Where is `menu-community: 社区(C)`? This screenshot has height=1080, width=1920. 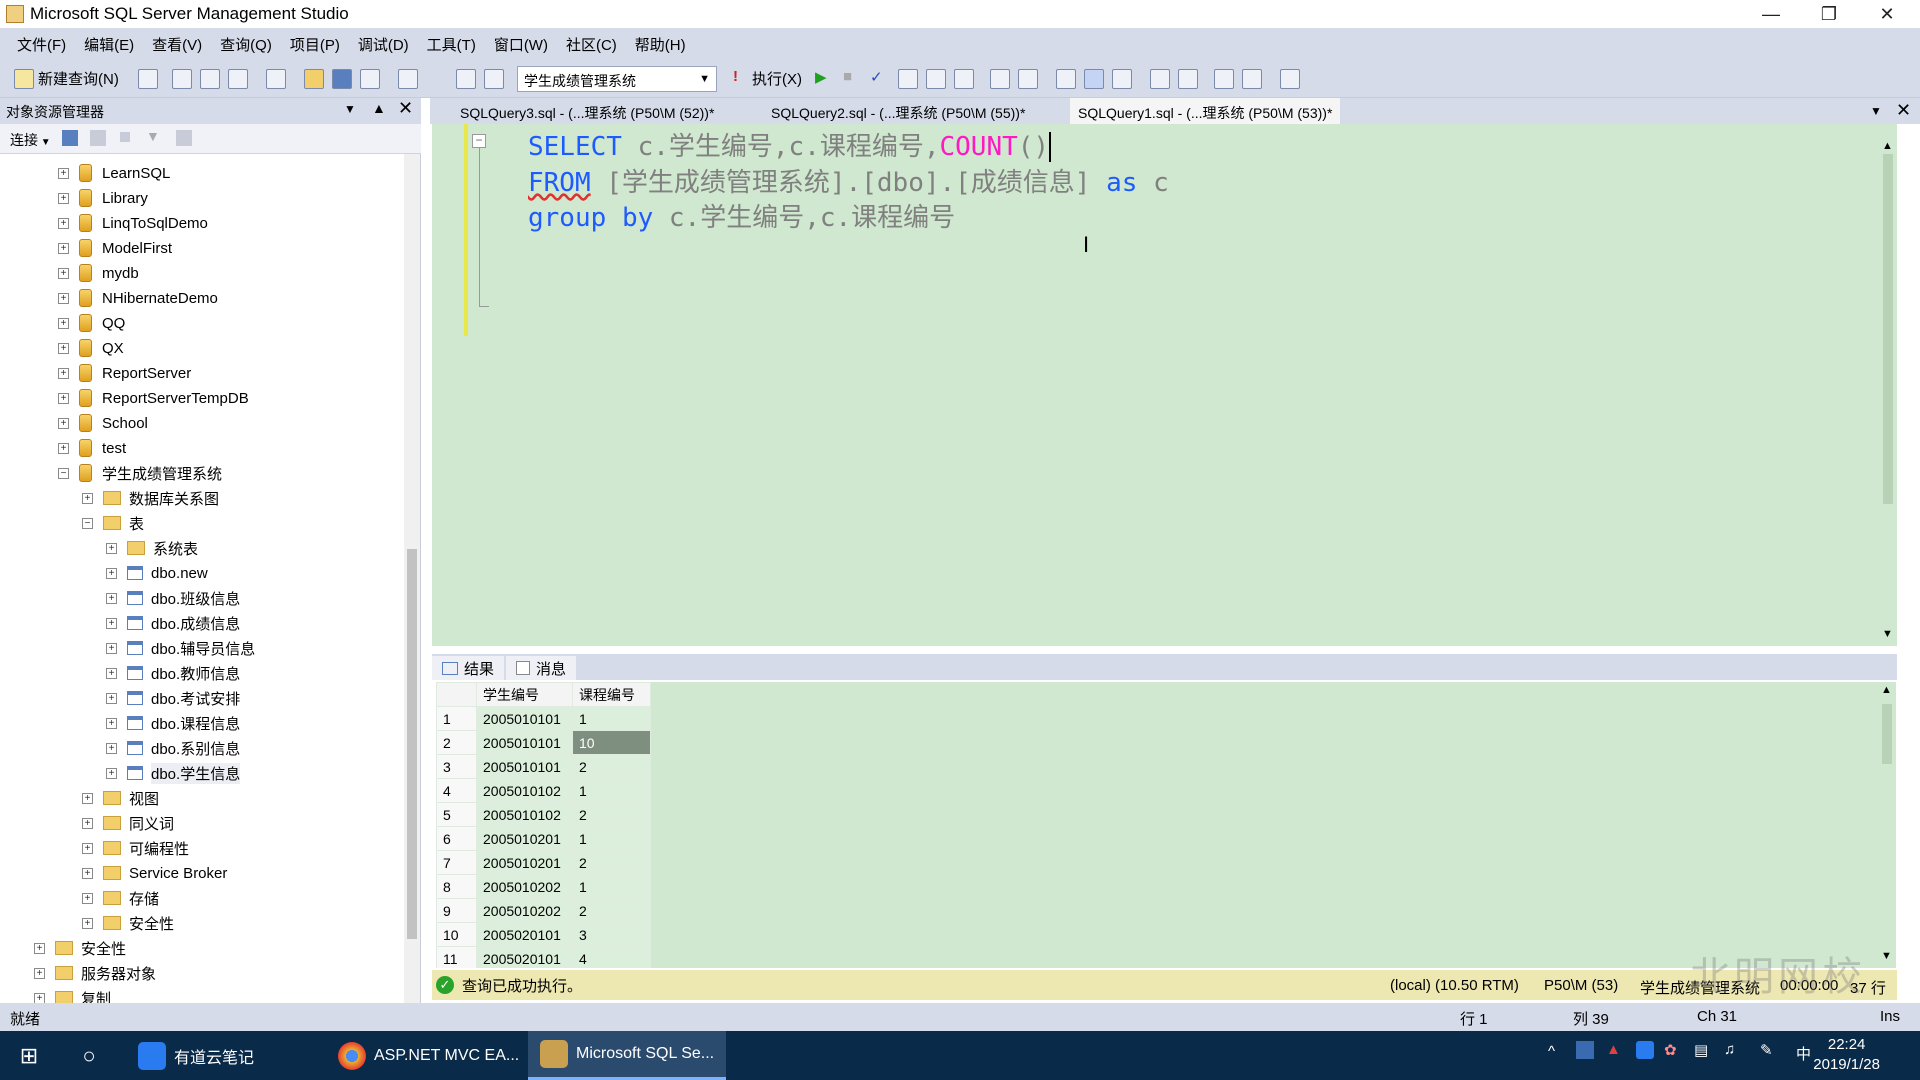
menu-community: 社区(C) is located at coordinates (591, 44).